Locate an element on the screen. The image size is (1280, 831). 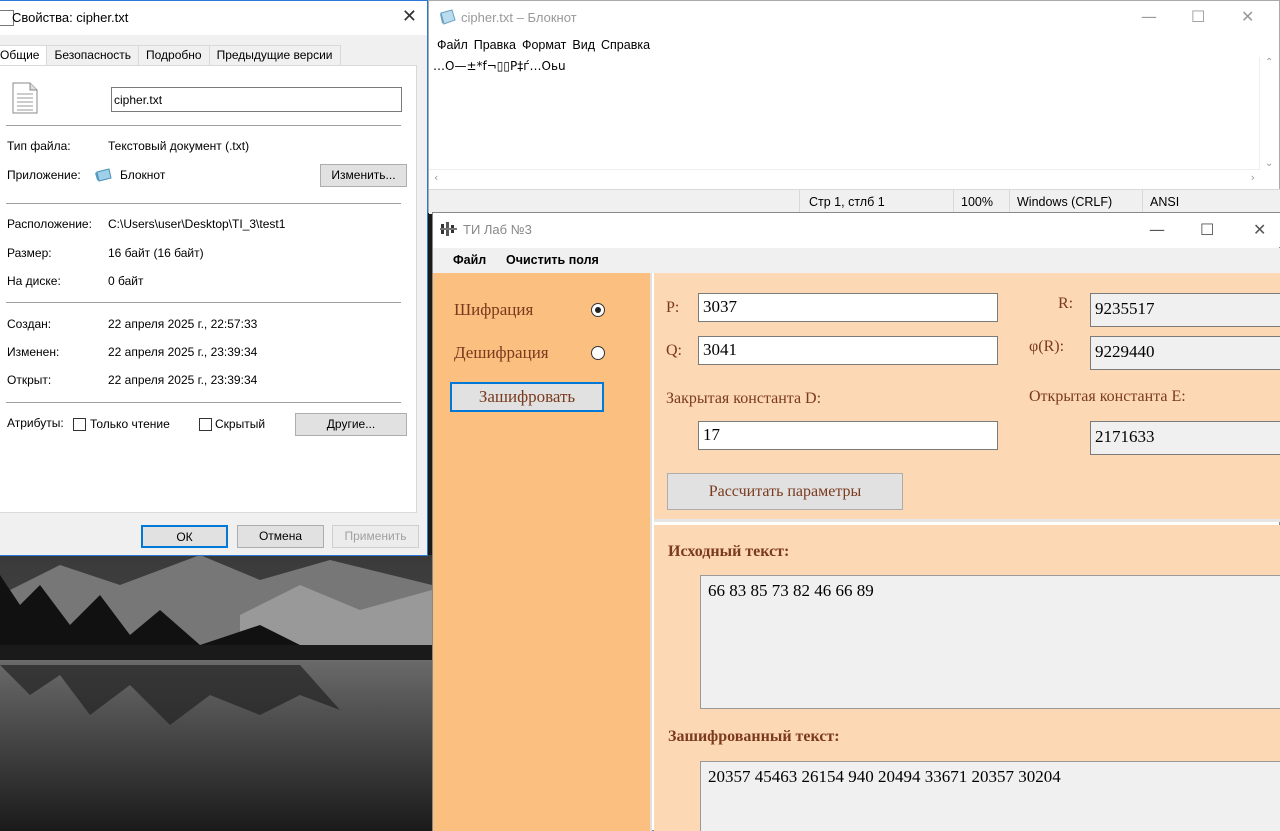
size-label: Размер: is located at coordinates (29, 253).